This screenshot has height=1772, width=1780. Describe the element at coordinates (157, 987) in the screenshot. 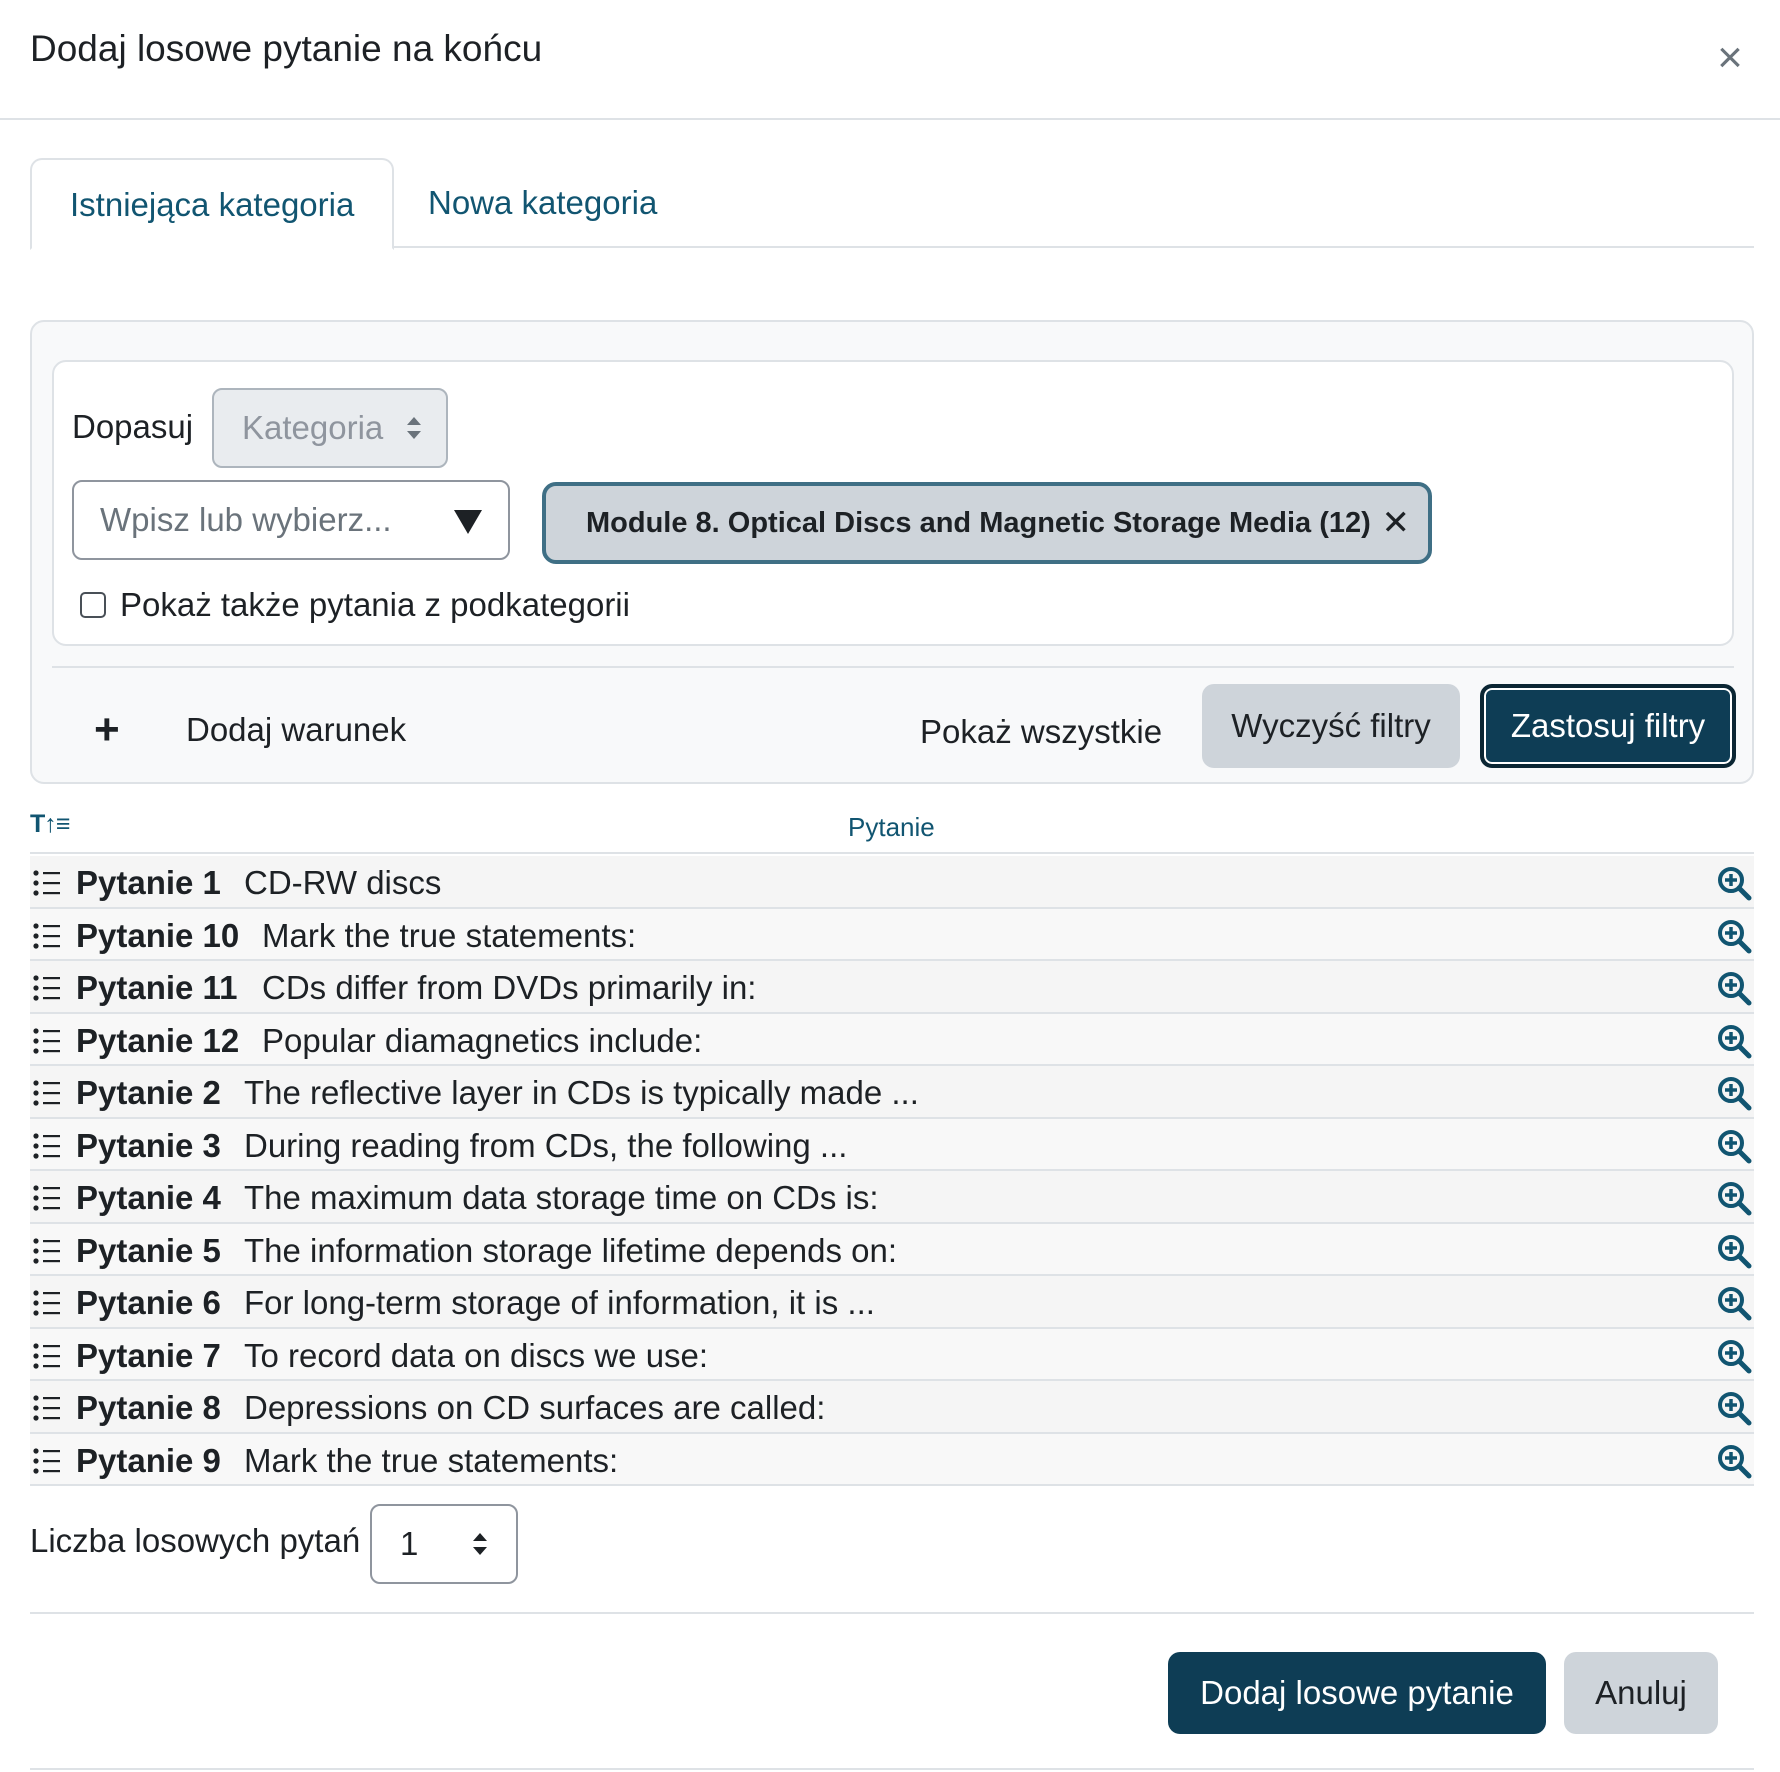

I see `question-name: Pytanie 11` at that location.